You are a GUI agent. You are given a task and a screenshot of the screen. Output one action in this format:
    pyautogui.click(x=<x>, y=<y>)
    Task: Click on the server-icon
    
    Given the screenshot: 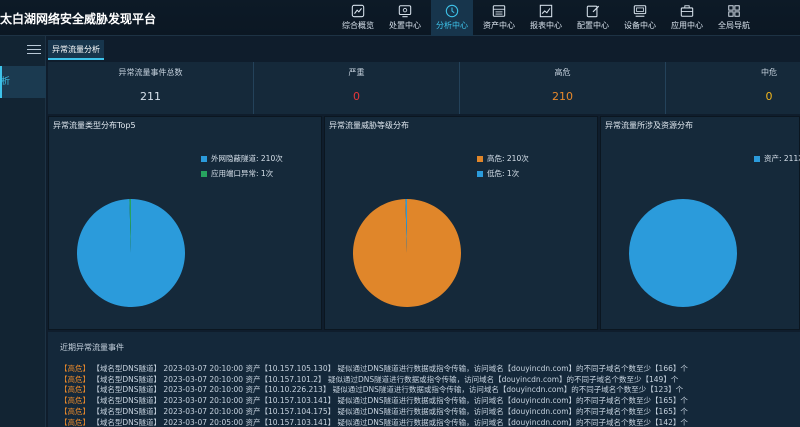 What is the action you would take?
    pyautogui.click(x=499, y=11)
    